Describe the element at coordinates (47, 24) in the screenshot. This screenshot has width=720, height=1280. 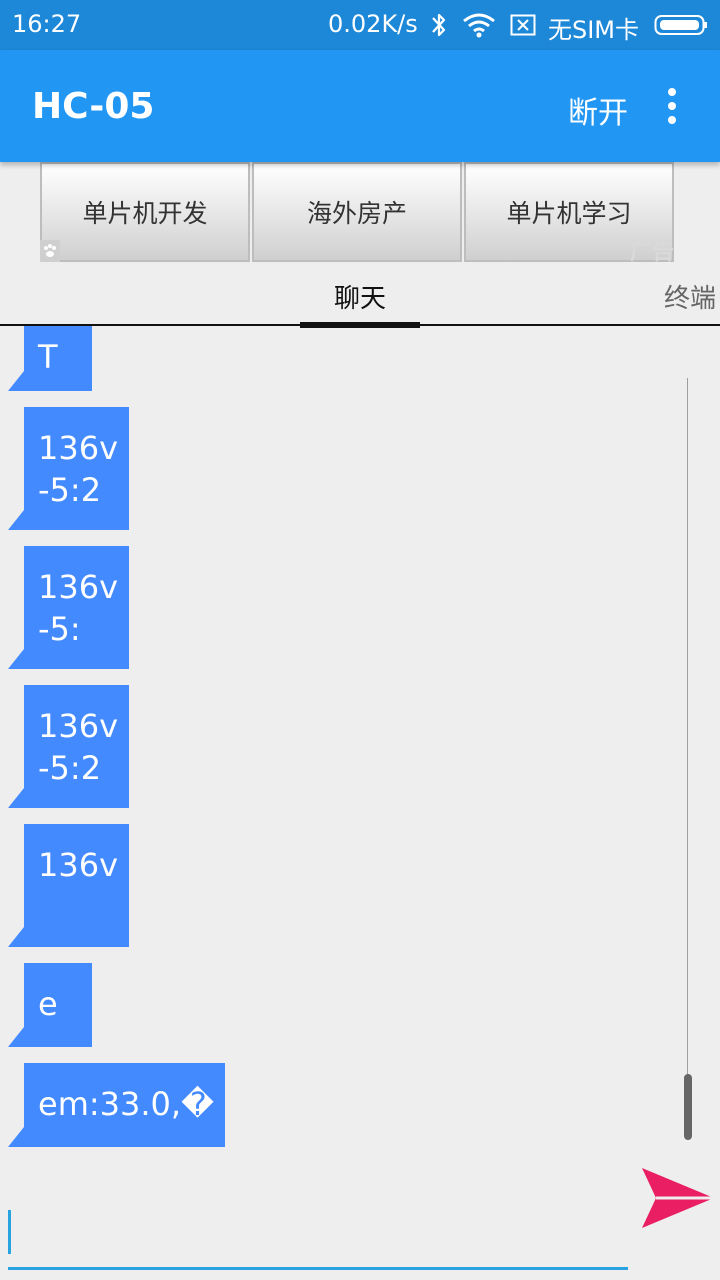
I see `status-time: 16:27` at that location.